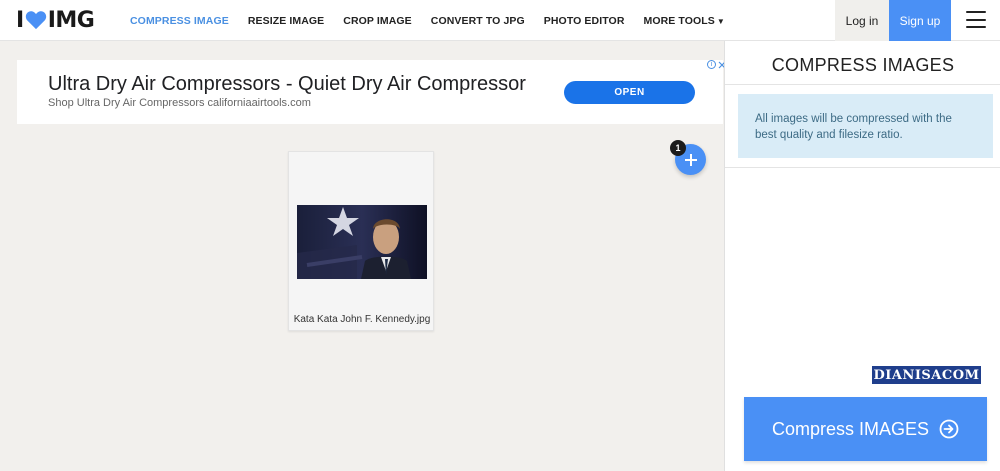  What do you see at coordinates (71, 20) in the screenshot?
I see `logo-suffix: IMG` at bounding box center [71, 20].